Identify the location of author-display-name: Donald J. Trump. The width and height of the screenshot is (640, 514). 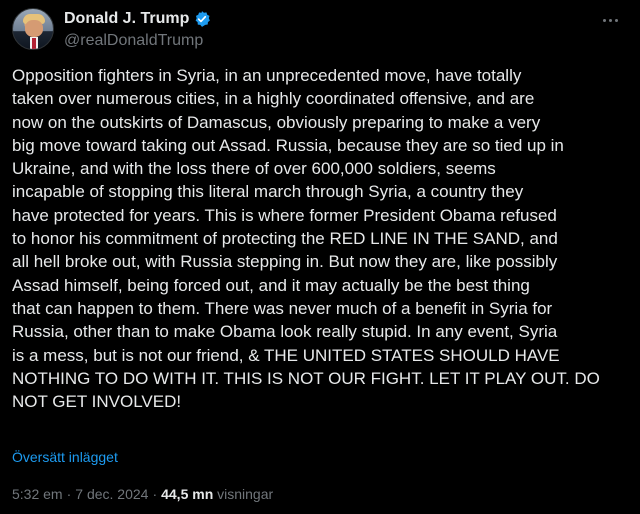
(126, 19).